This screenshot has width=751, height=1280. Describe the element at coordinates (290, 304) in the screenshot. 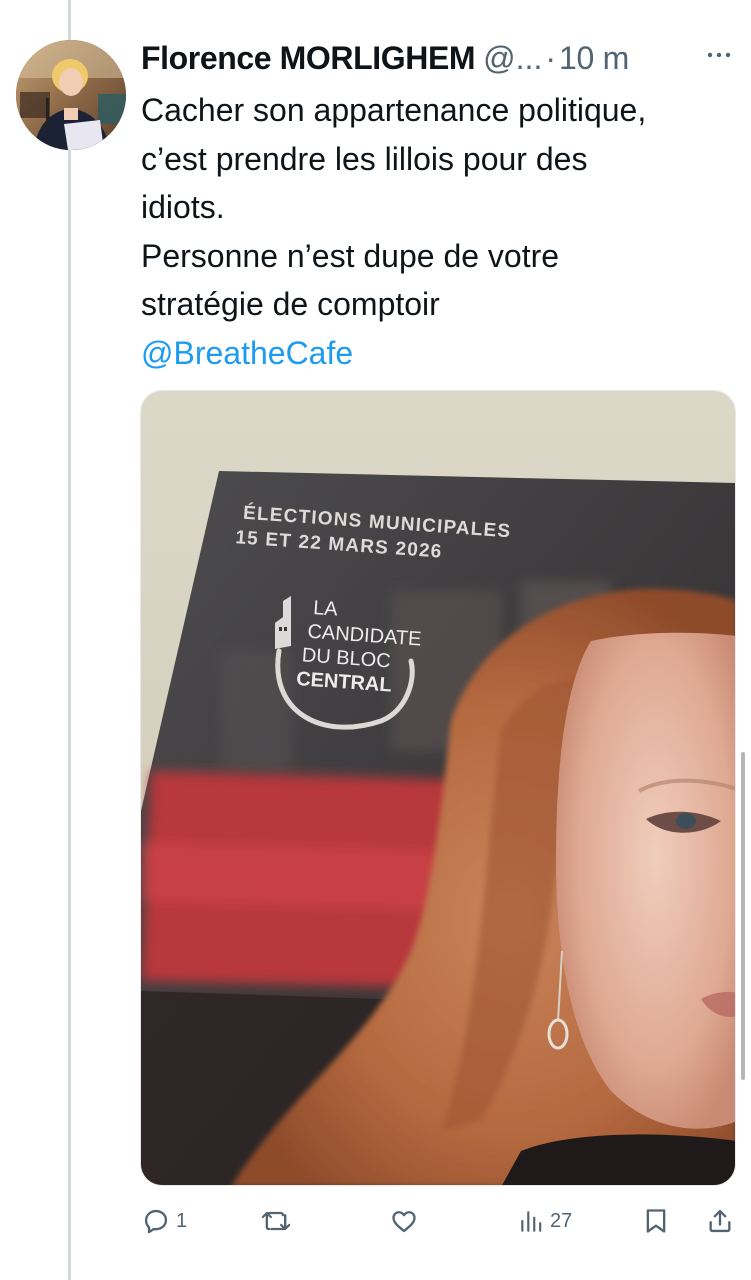

I see `tweet-text-line: stratégie de comptoir` at that location.